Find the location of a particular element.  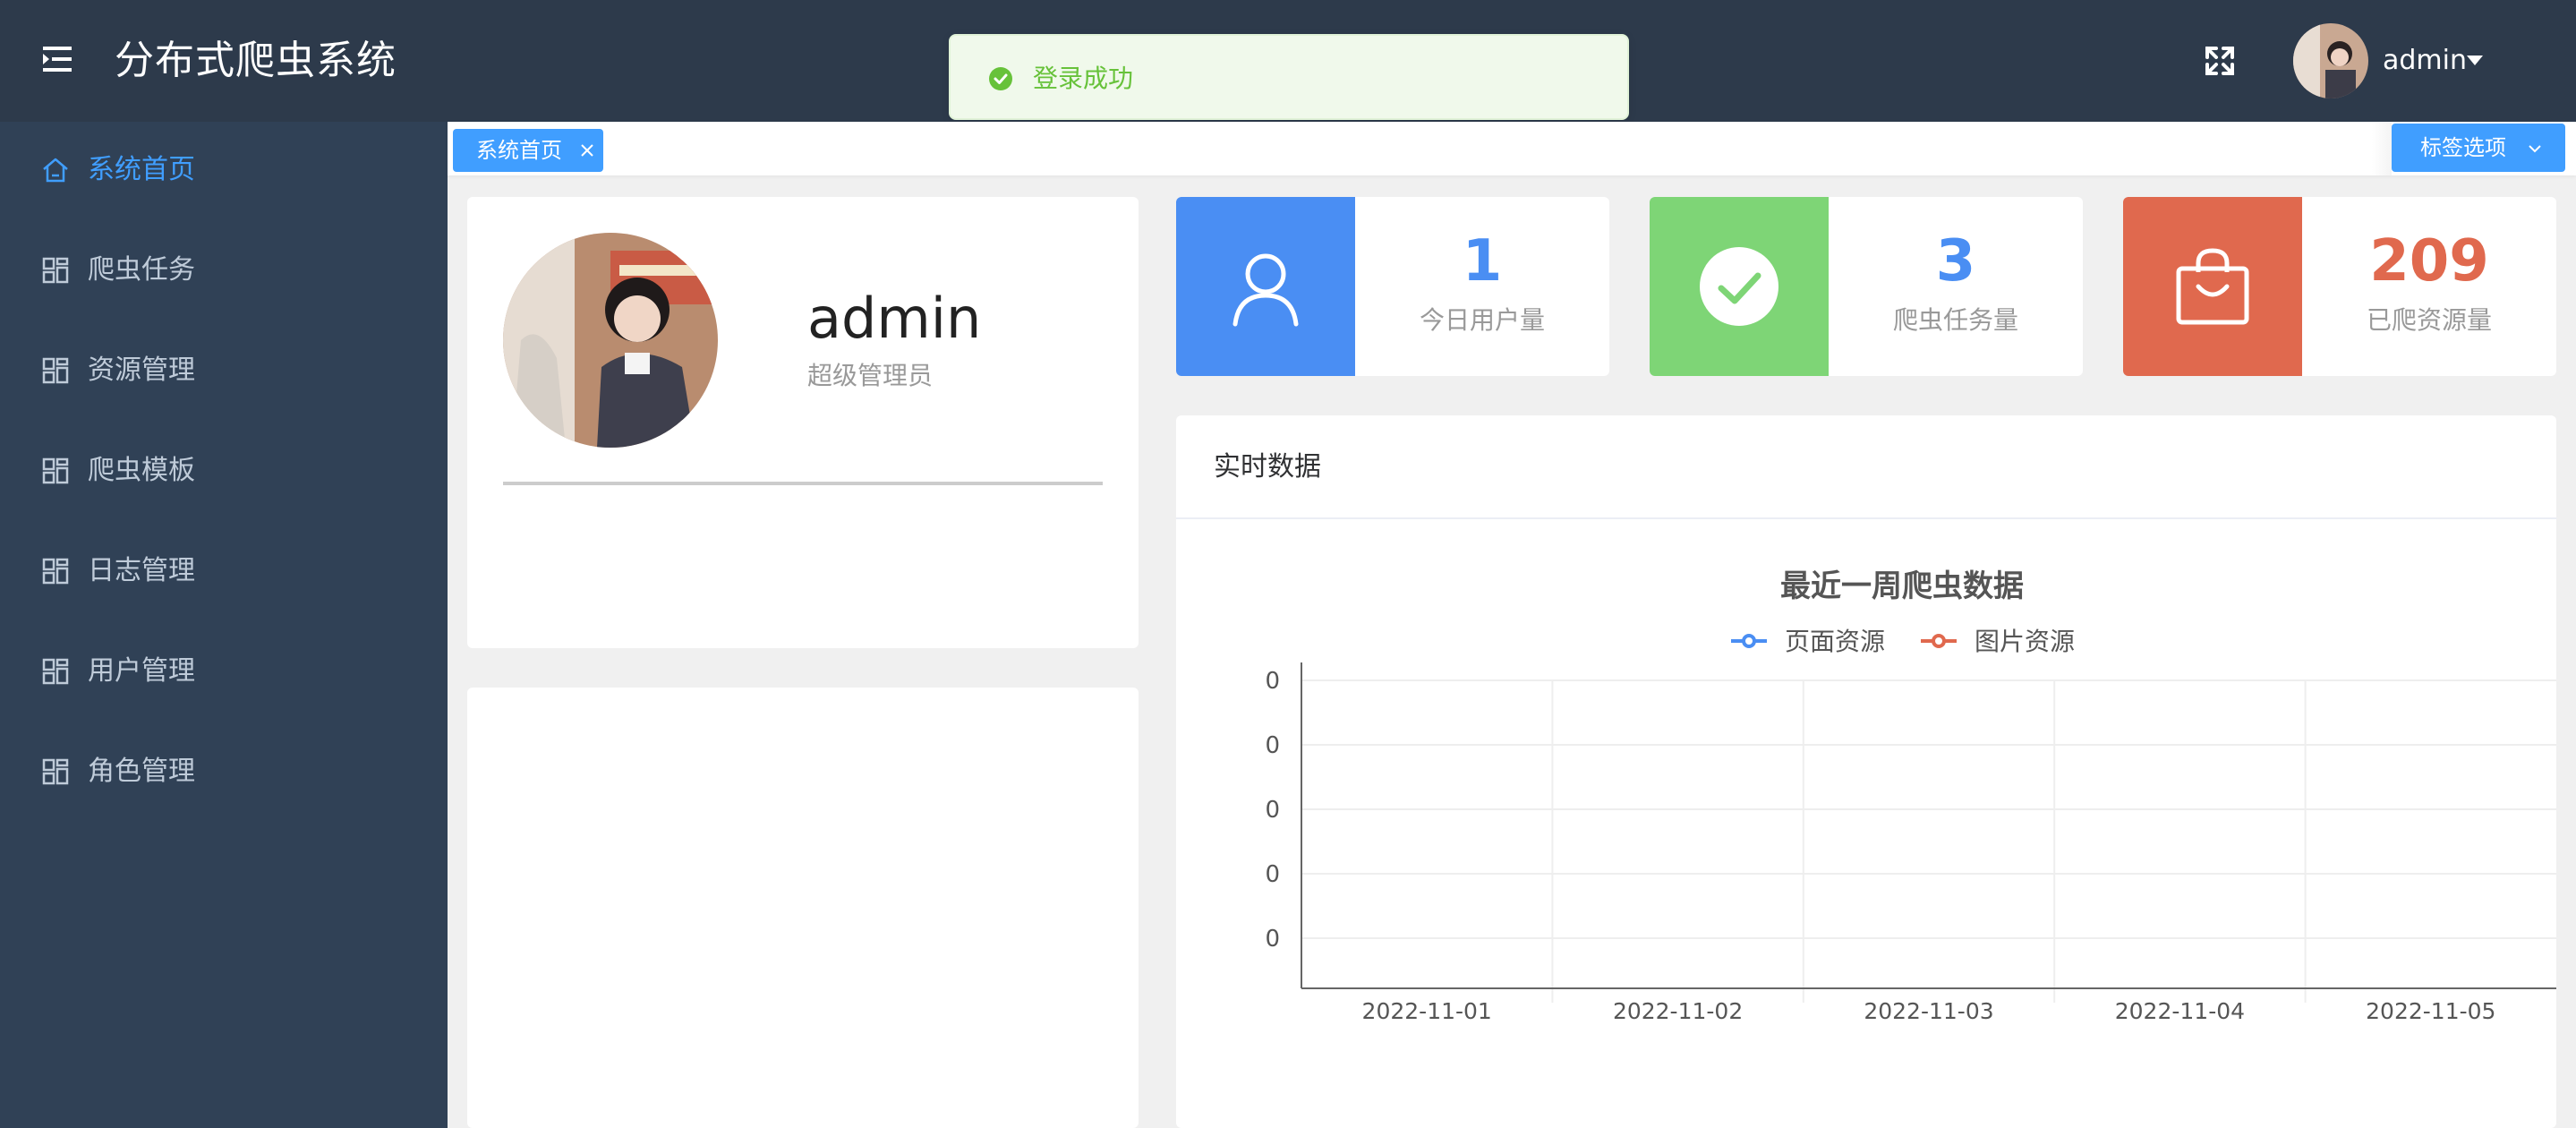

user-name: admin is located at coordinates (2425, 60).